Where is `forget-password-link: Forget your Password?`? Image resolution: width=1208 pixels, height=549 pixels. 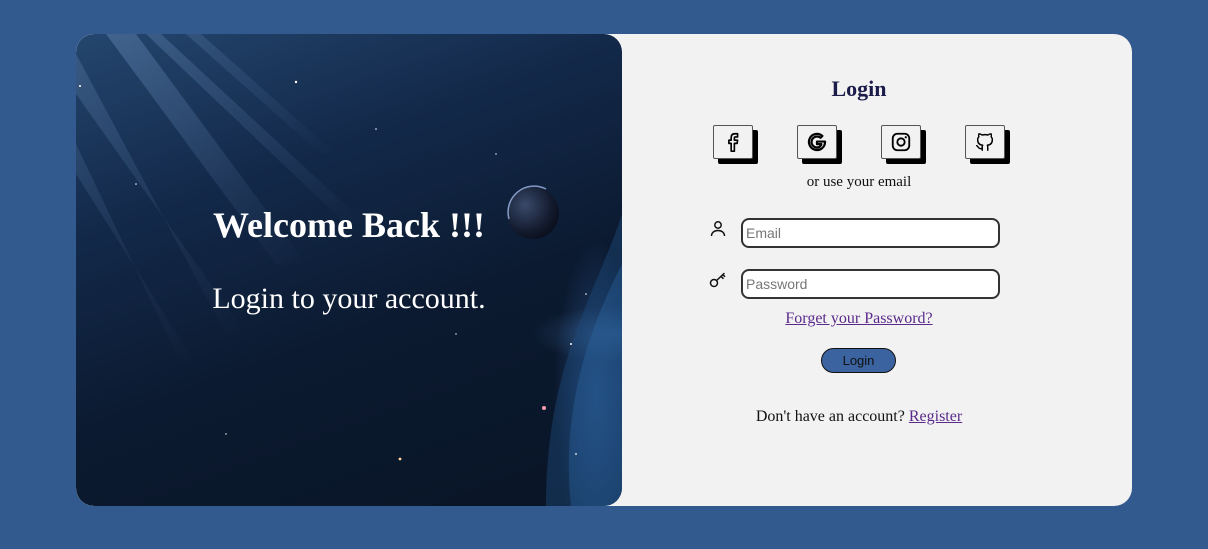
forget-password-link: Forget your Password? is located at coordinates (859, 319).